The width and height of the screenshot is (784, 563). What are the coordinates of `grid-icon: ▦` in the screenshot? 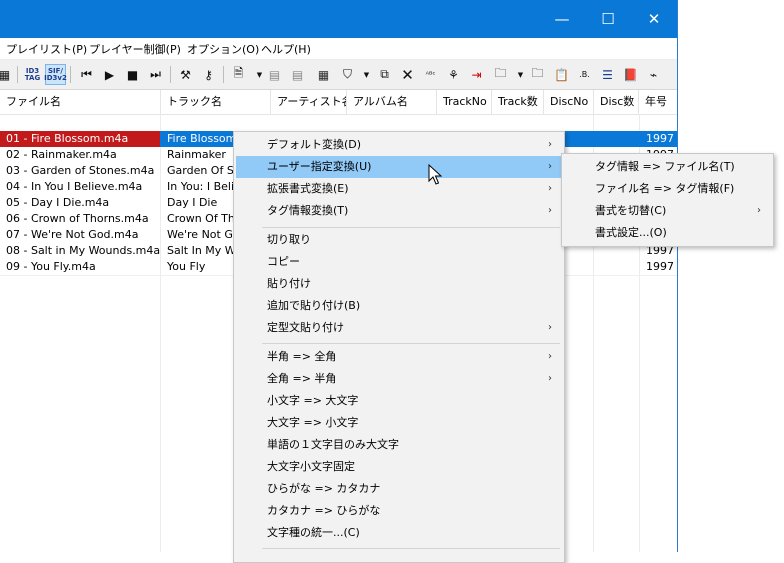 It's located at (7, 74).